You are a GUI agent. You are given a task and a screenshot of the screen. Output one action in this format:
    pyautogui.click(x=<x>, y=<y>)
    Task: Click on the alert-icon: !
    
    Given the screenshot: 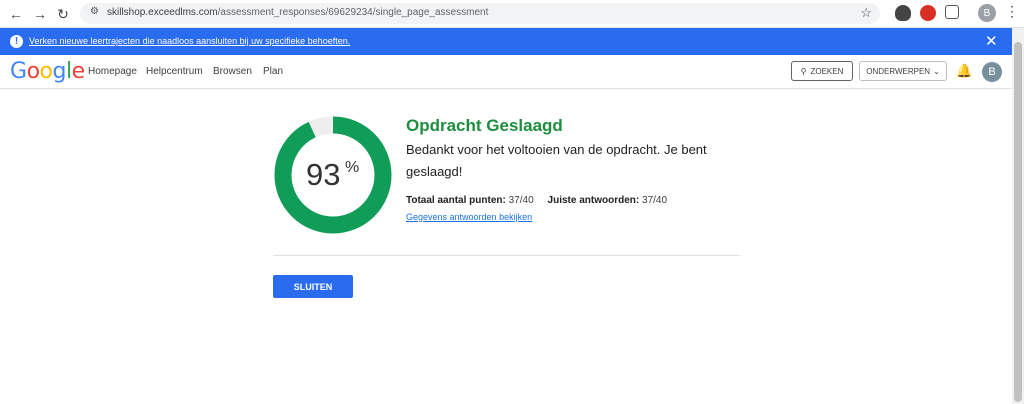 What is the action you would take?
    pyautogui.click(x=16, y=41)
    